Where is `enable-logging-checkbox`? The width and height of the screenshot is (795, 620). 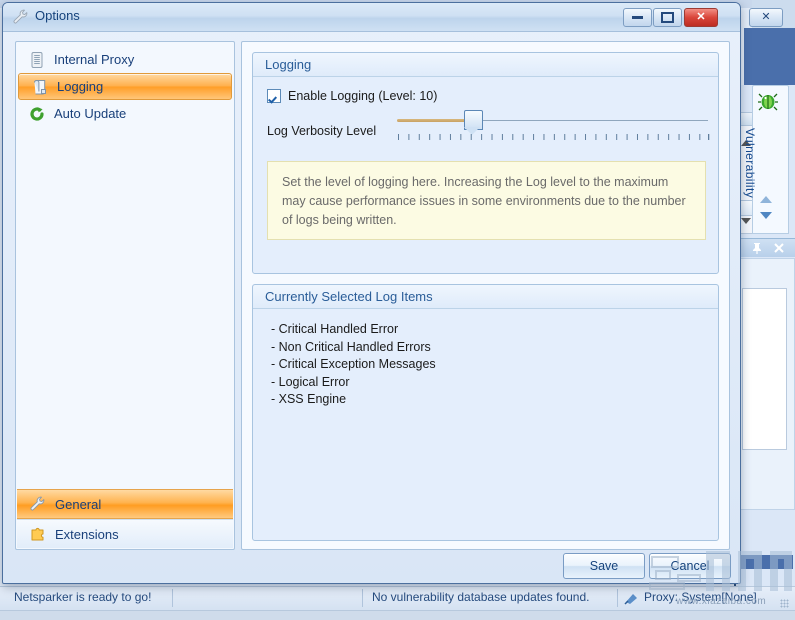
enable-logging-checkbox is located at coordinates (274, 96).